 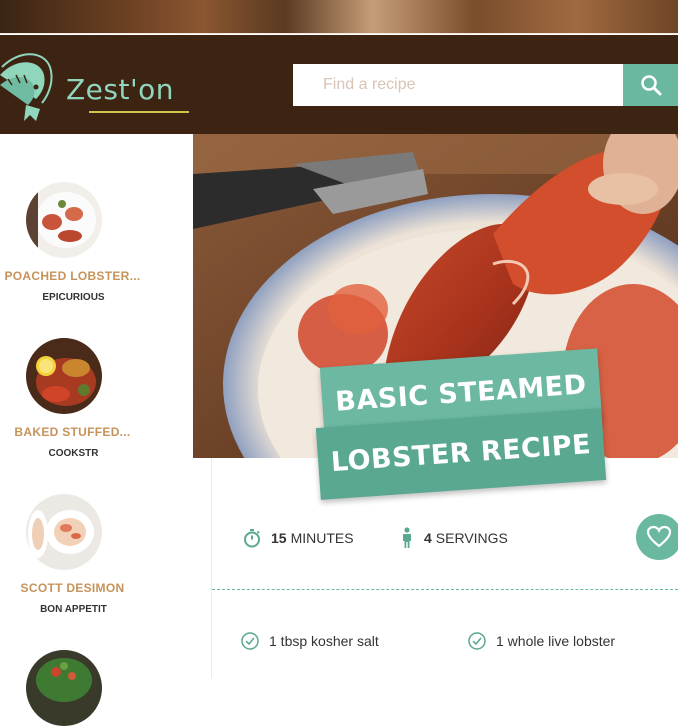 What do you see at coordinates (120, 89) in the screenshot?
I see `logo-text: Zest'on` at bounding box center [120, 89].